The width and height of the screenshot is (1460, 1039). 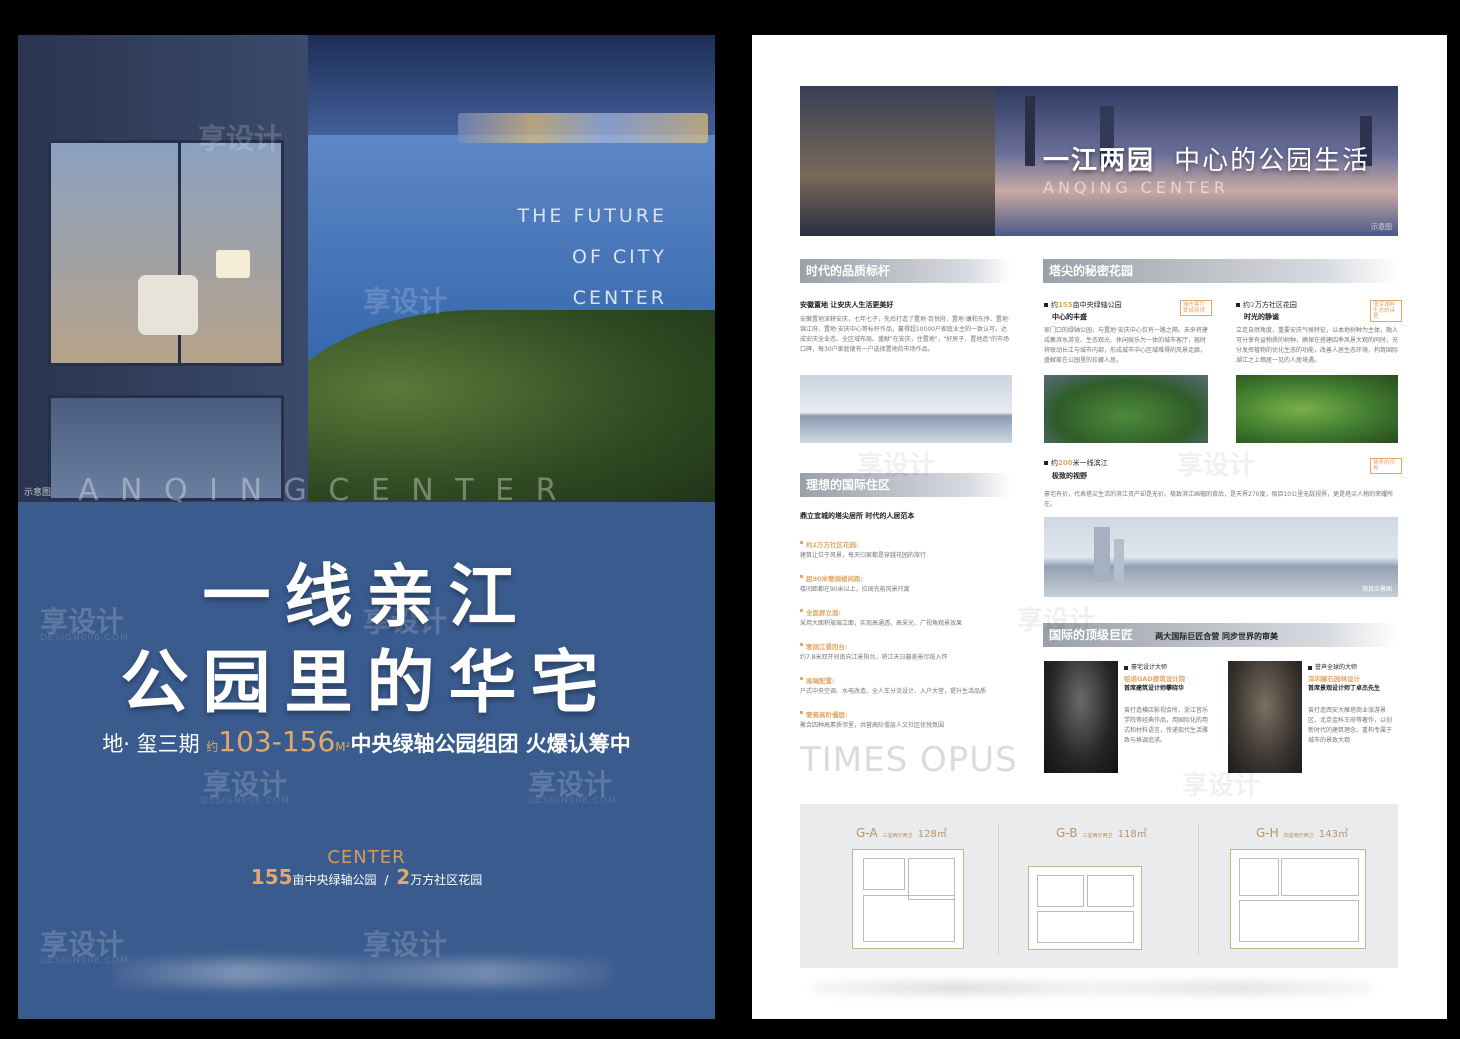 I want to click on section-garden-heading: 塔尖的秘密花园, so click(x=1220, y=271).